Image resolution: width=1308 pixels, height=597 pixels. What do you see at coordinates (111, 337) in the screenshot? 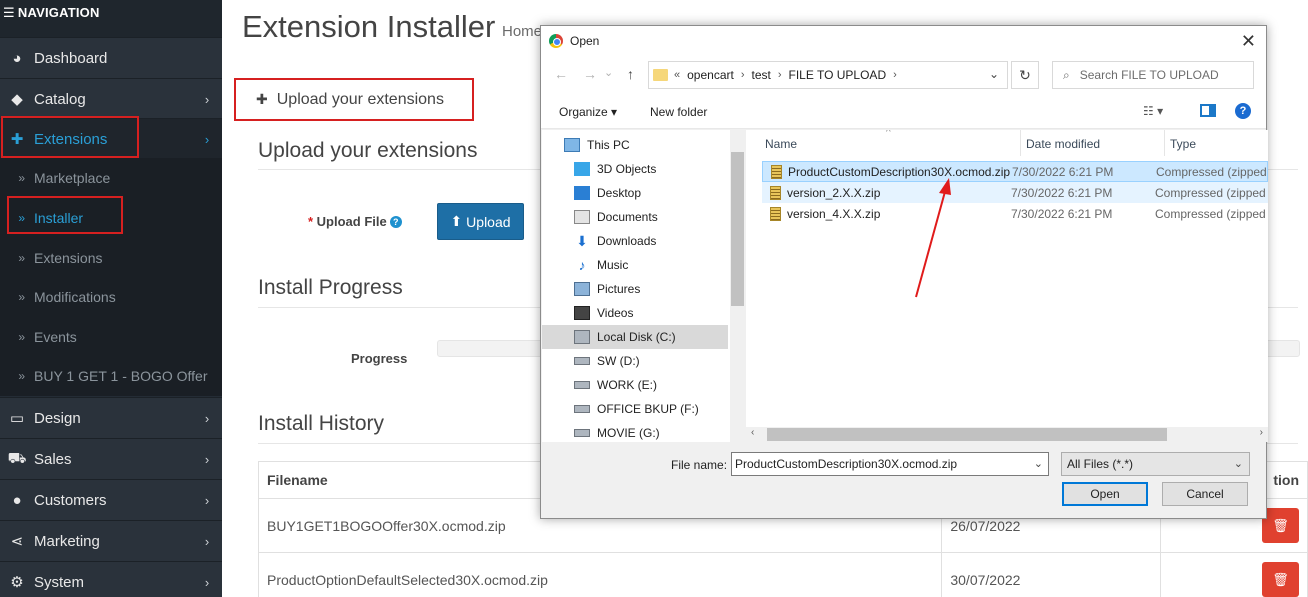
I see `sidebar-sub-events: » Events` at bounding box center [111, 337].